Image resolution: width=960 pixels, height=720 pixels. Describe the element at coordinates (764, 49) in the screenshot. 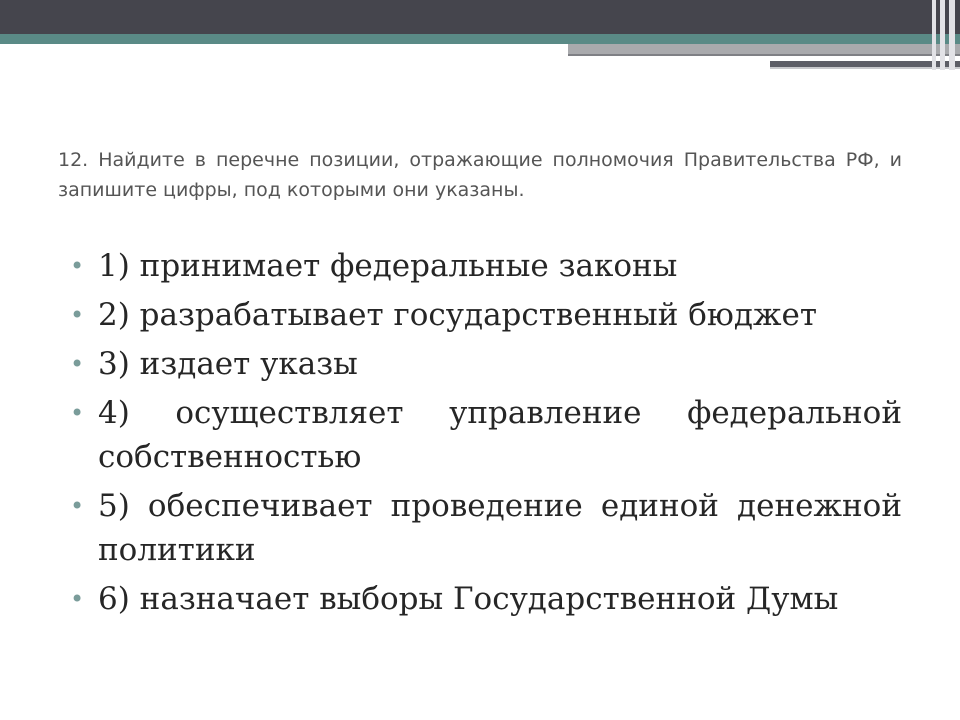

I see `header-gray-band` at that location.